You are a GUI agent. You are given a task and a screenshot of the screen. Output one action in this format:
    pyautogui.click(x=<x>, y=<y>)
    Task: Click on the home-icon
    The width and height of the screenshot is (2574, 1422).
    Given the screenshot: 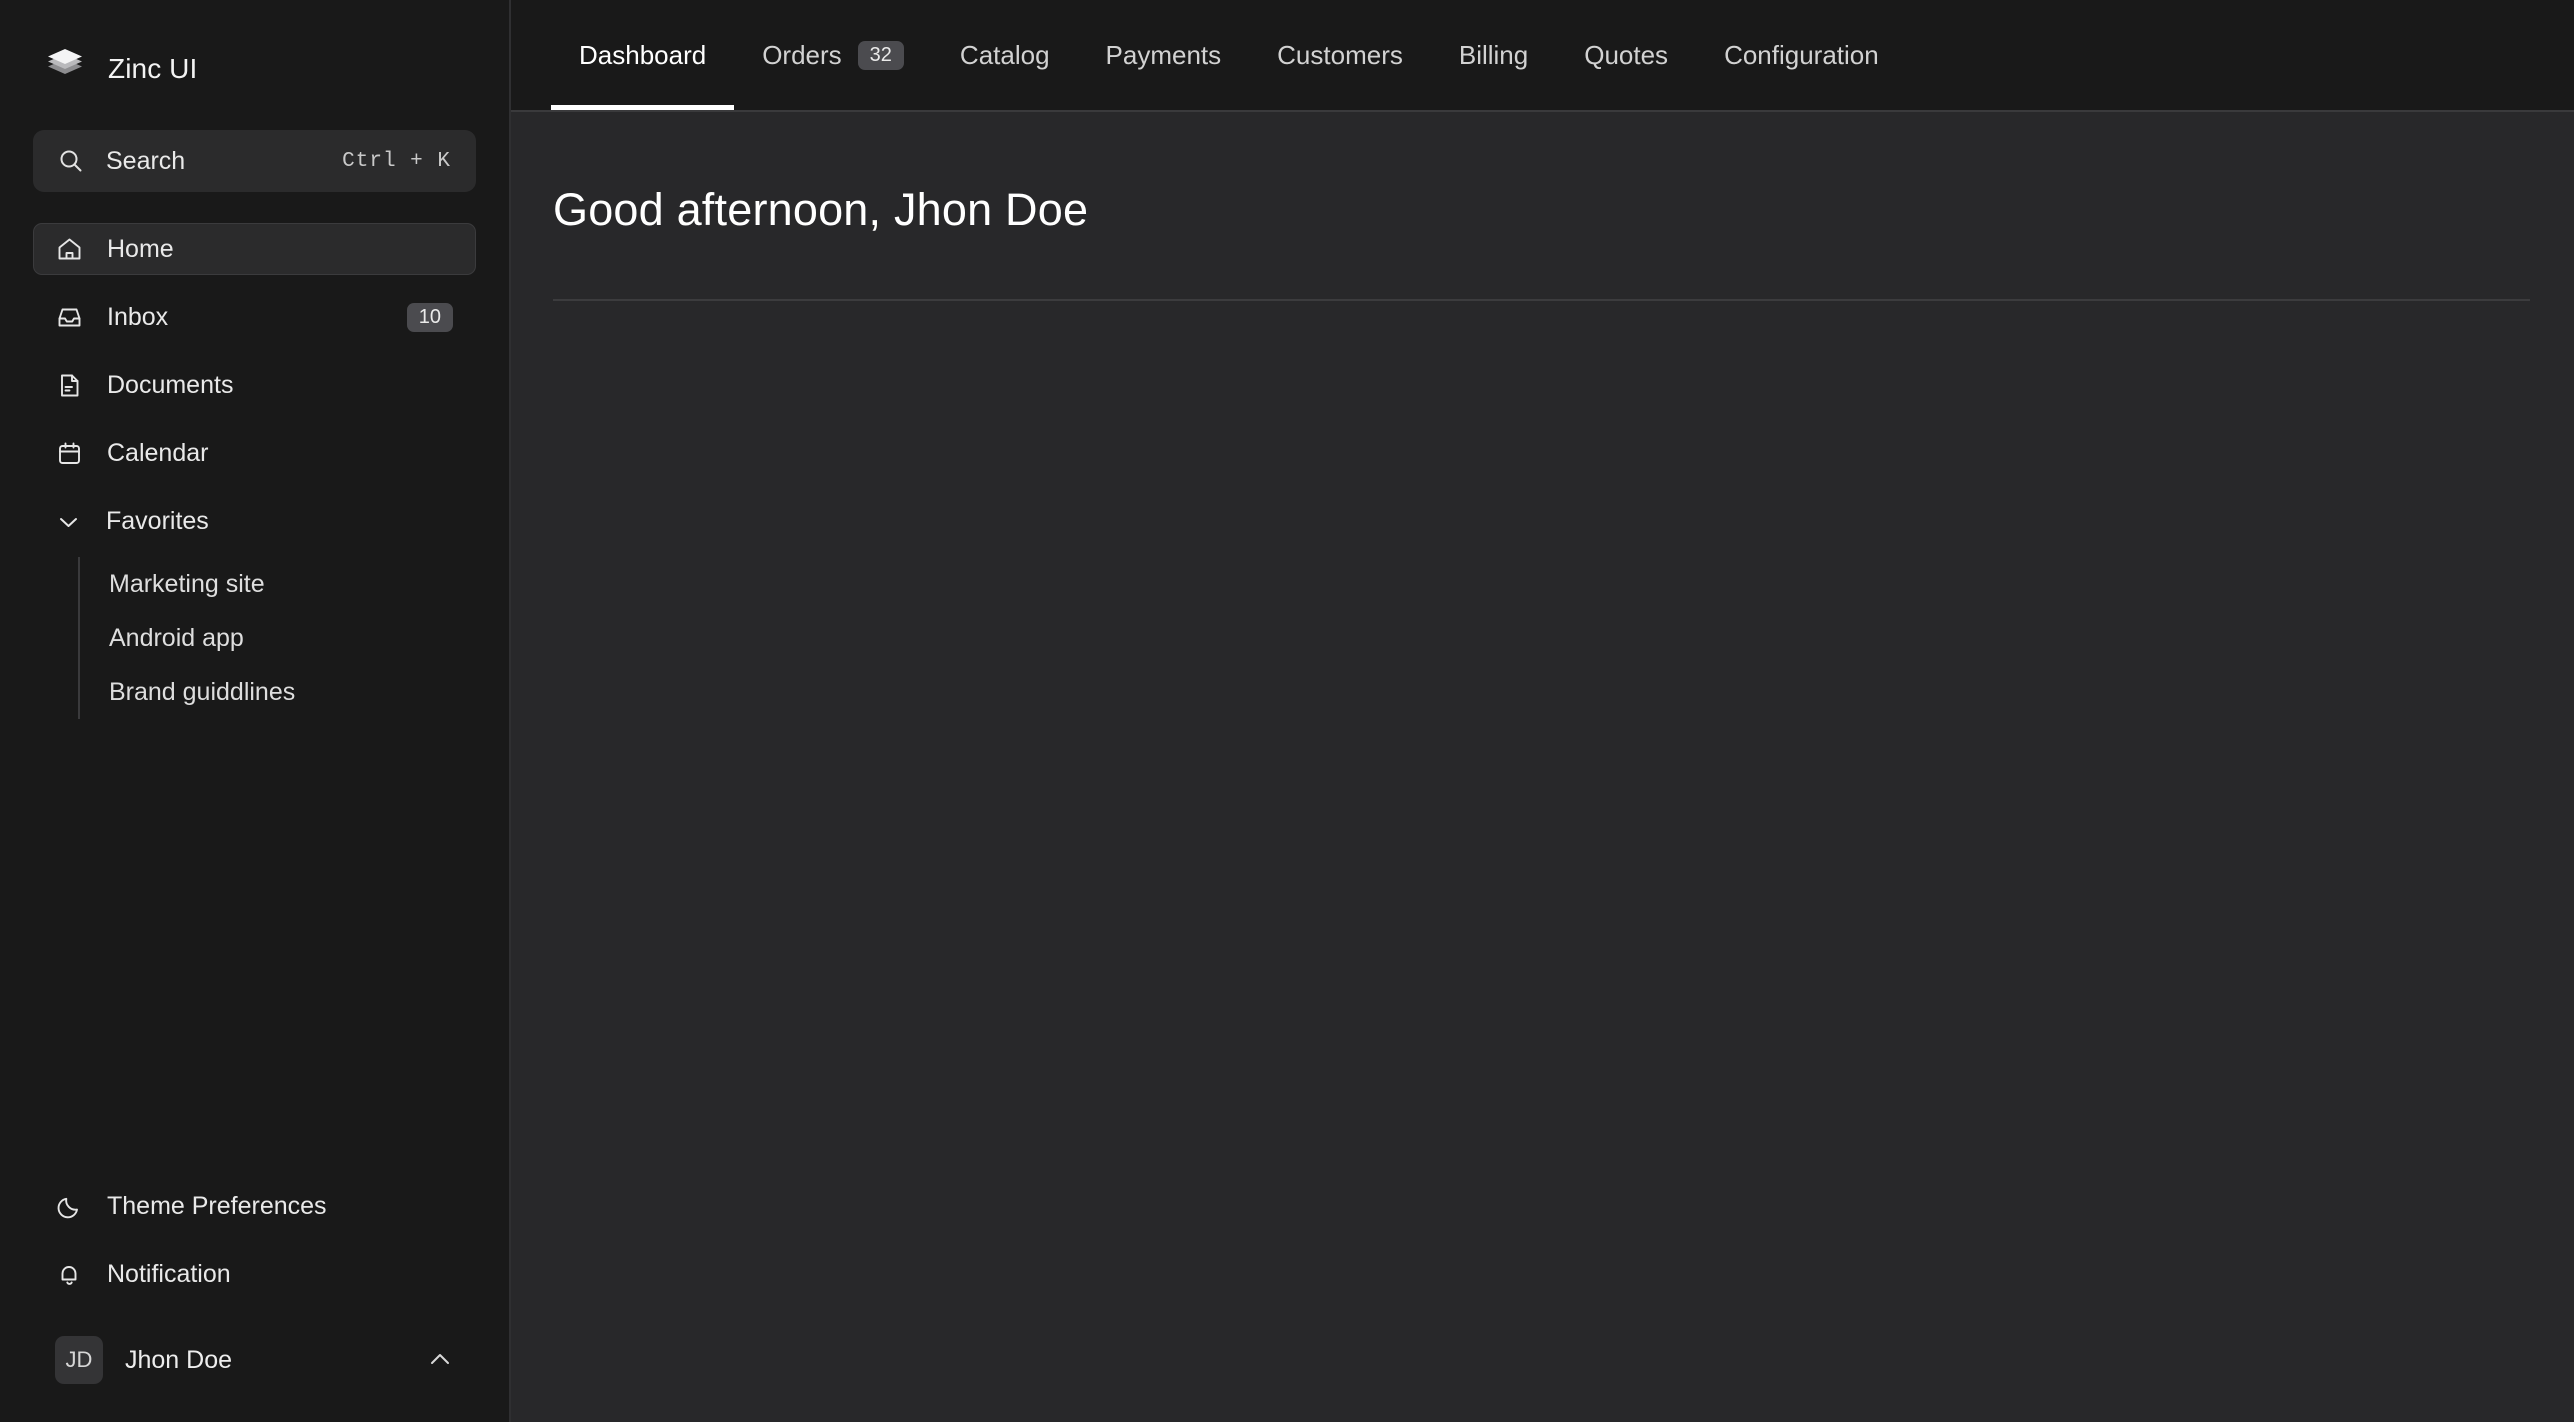 What is the action you would take?
    pyautogui.click(x=69, y=249)
    